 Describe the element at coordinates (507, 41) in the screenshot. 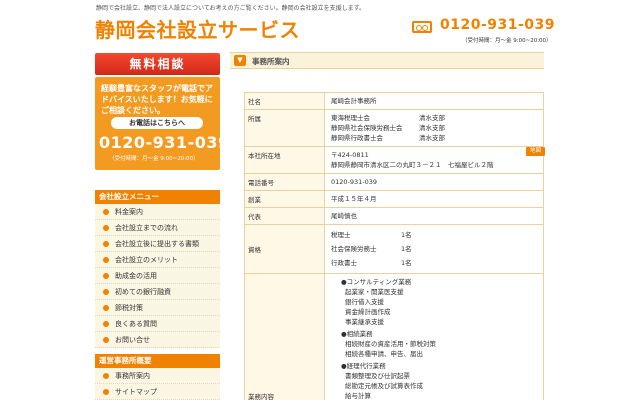

I see `header-hours: （受付時間：月～金 9:00~20:00）` at that location.